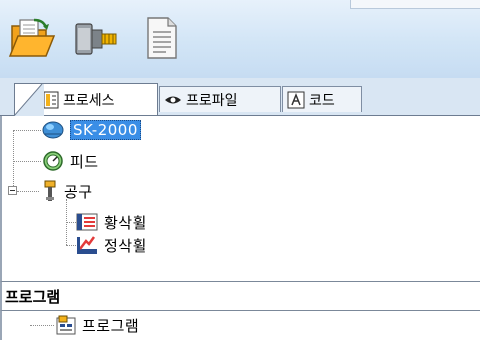  What do you see at coordinates (78, 191) in the screenshot?
I see `tree-label-tool: 공구` at bounding box center [78, 191].